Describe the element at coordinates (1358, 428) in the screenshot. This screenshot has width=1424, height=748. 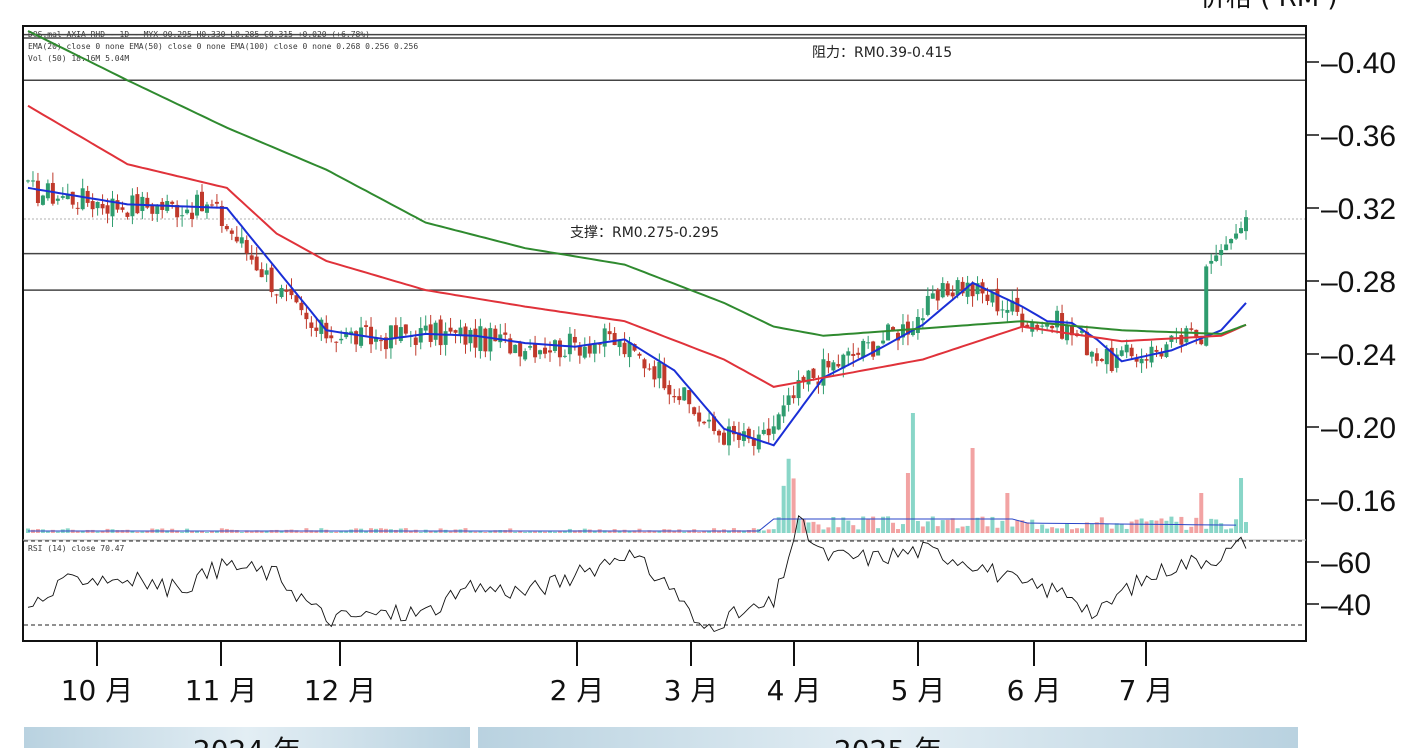
I see `y-tick-label: –0.20` at that location.